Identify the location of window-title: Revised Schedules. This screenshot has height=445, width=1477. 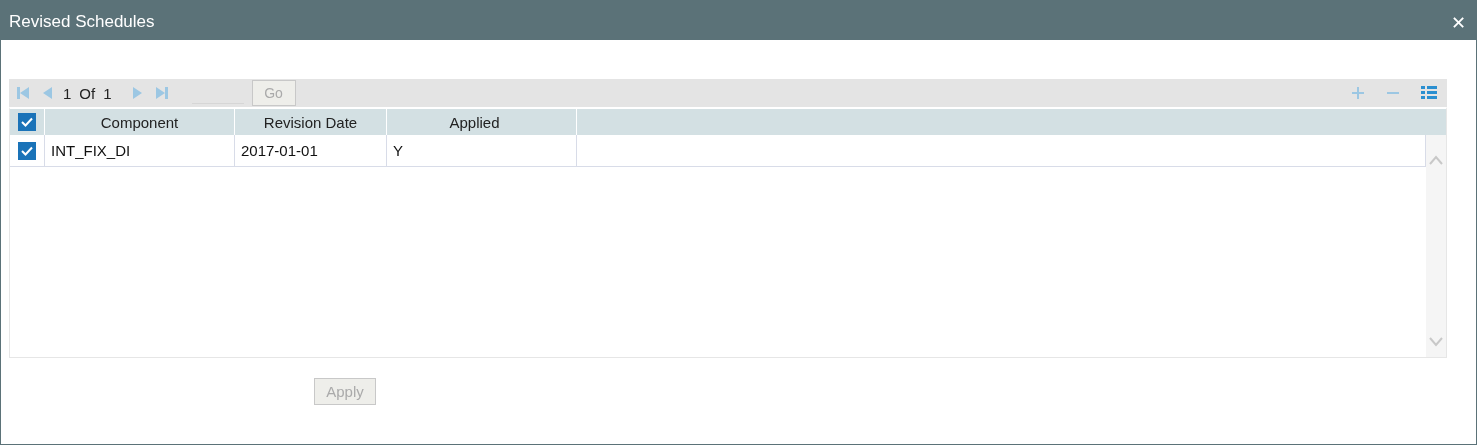
(82, 22).